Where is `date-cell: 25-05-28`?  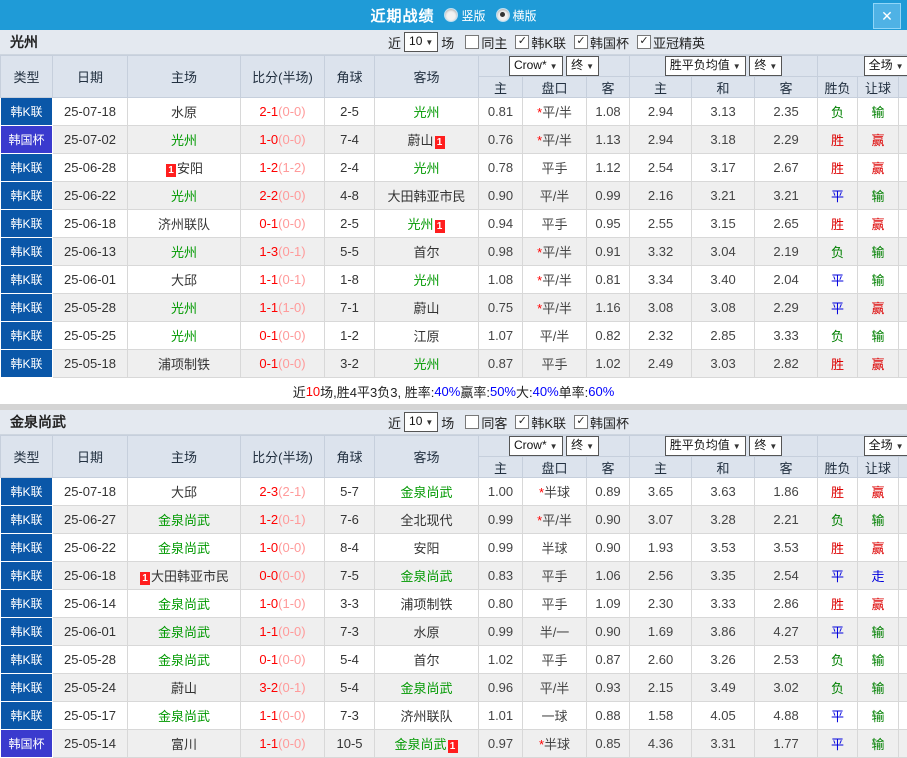
date-cell: 25-05-28 is located at coordinates (90, 308).